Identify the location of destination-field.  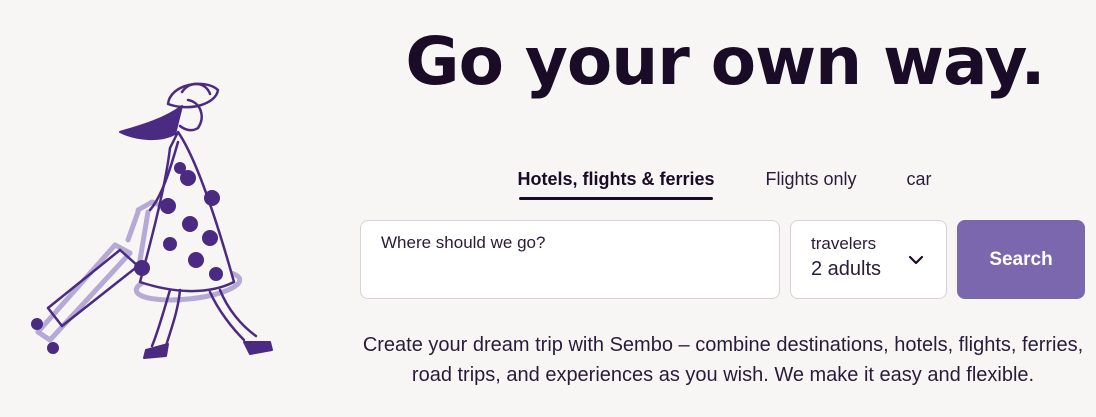
(570, 259).